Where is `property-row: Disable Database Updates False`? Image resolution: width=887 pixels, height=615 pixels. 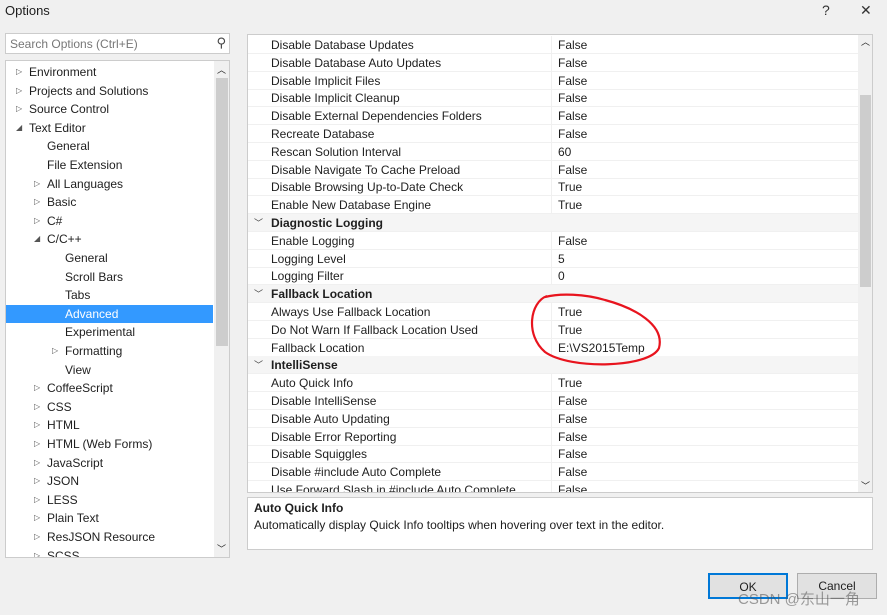
property-row: Disable Database Updates False is located at coordinates (553, 45).